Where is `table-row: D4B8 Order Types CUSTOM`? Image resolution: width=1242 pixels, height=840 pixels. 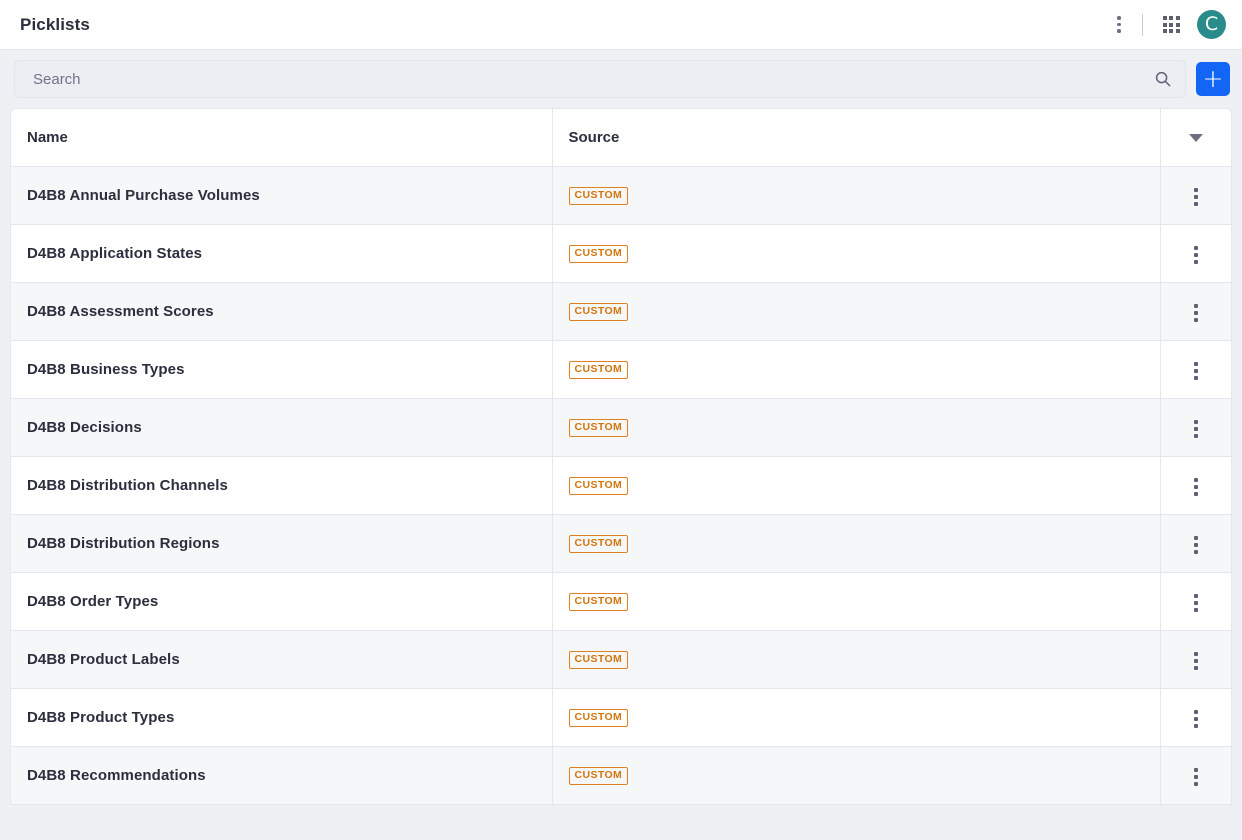 table-row: D4B8 Order Types CUSTOM is located at coordinates (621, 601).